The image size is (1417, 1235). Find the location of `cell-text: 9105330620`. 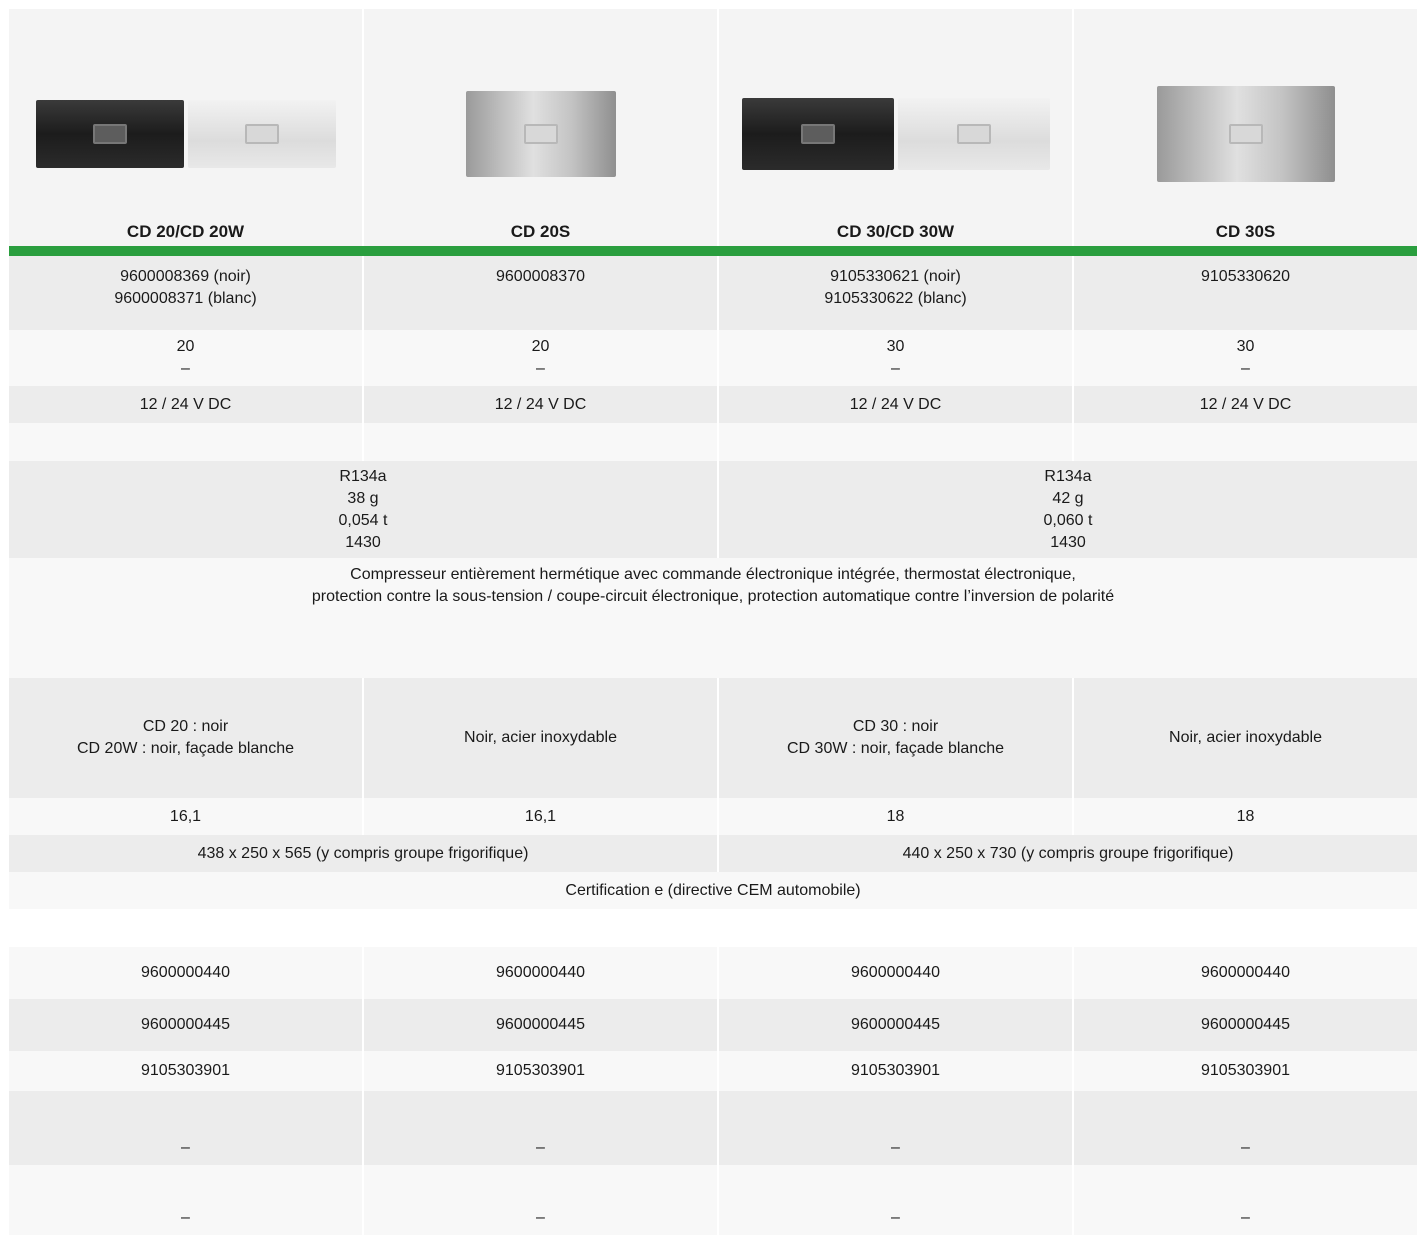

cell-text: 9105330620 is located at coordinates (1245, 276).